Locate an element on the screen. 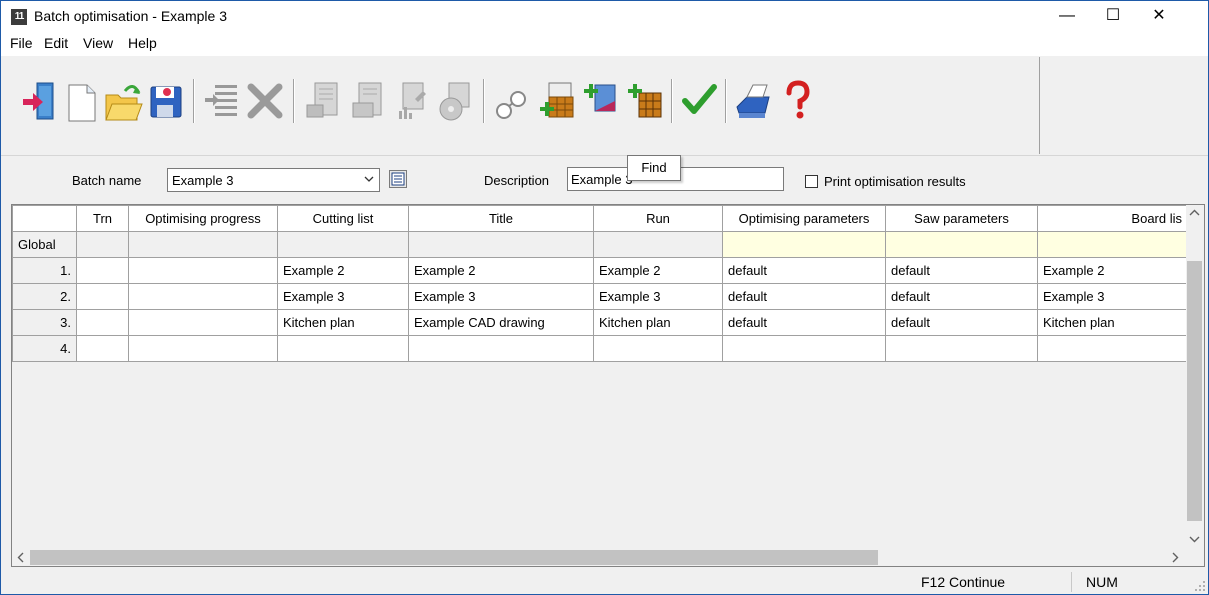 The width and height of the screenshot is (1209, 595). global-row: Global is located at coordinates (600, 244).